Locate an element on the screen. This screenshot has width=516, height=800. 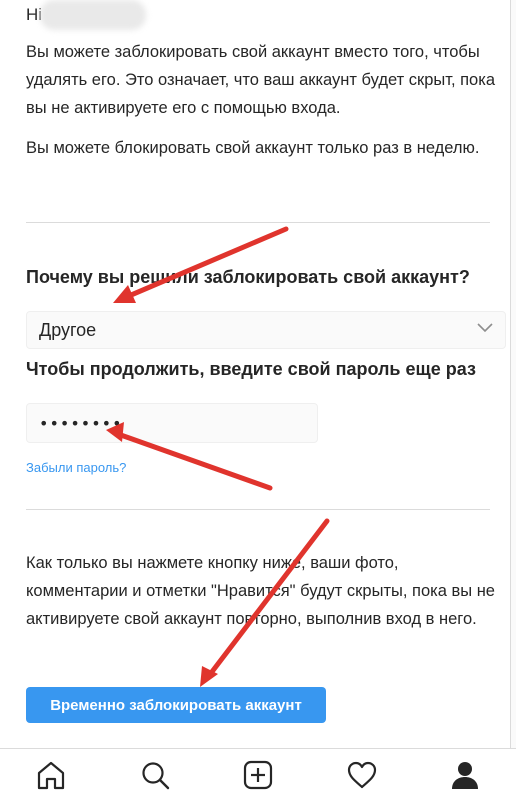
new-post-icon is located at coordinates (258, 775).